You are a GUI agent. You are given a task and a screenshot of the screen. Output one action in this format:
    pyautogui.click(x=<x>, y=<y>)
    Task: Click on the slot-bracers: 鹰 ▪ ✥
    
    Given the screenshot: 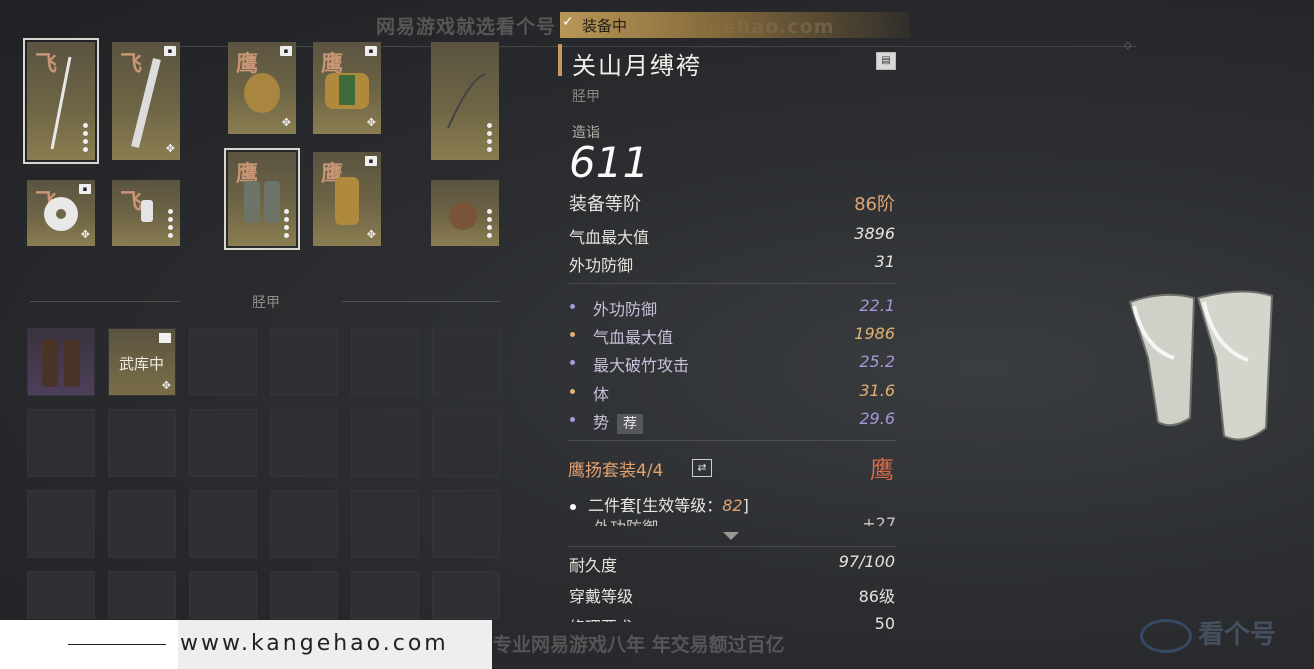 What is the action you would take?
    pyautogui.click(x=347, y=199)
    